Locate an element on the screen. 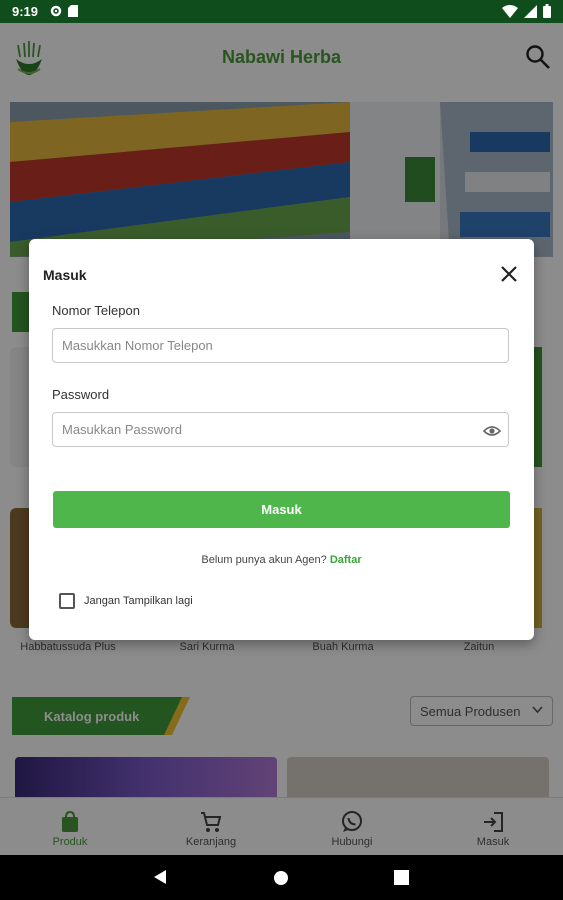 The image size is (563, 900). register-link: Daftar is located at coordinates (346, 560).